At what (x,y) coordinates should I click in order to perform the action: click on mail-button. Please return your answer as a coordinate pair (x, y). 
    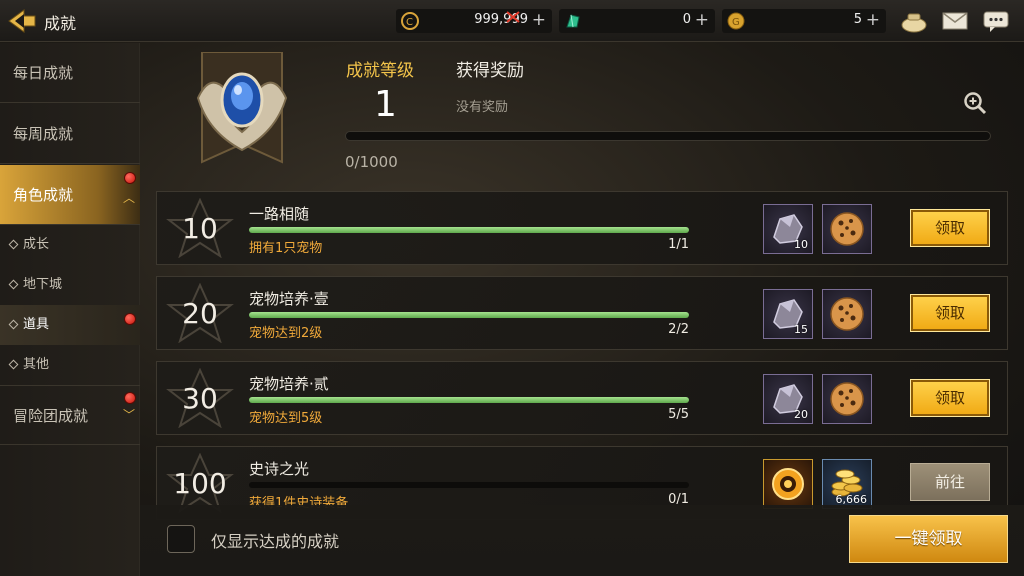
    Looking at the image, I should click on (955, 21).